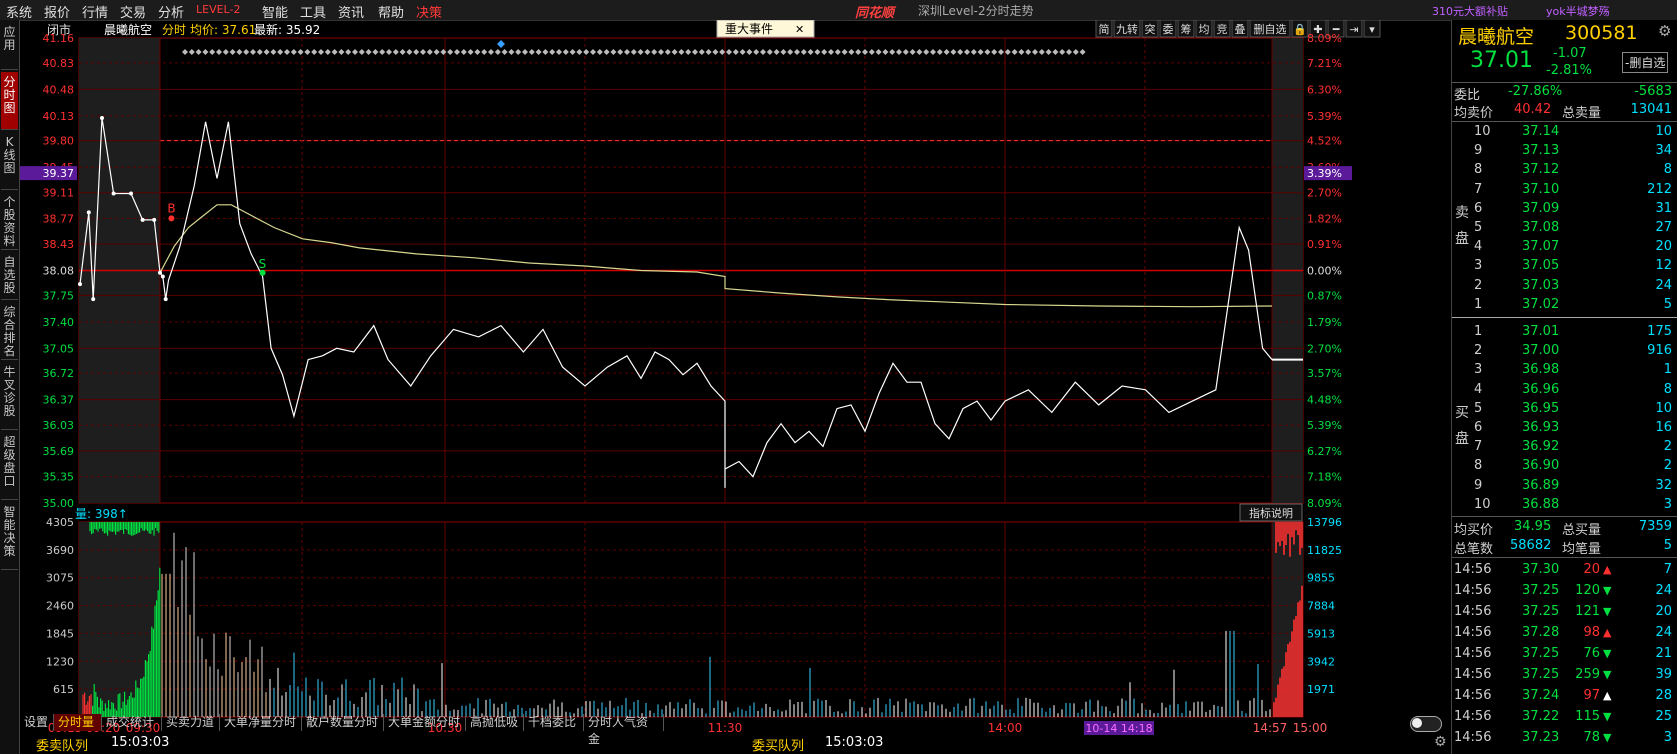 The width and height of the screenshot is (1677, 754). What do you see at coordinates (1578, 11) in the screenshot?
I see `user-name: yok半城梦殇` at bounding box center [1578, 11].